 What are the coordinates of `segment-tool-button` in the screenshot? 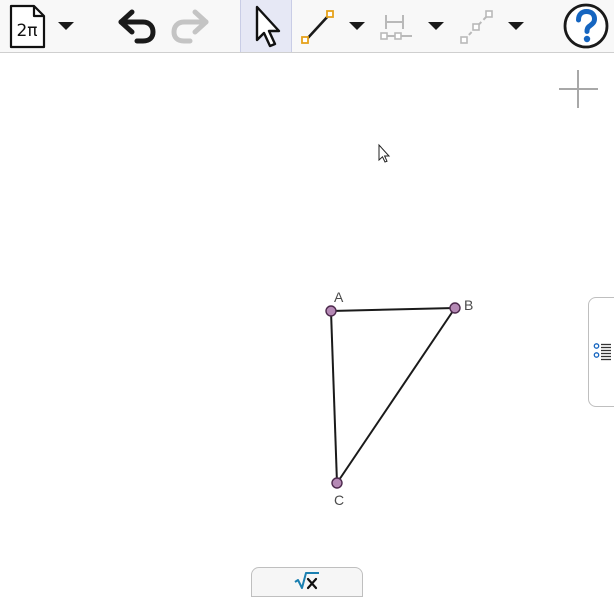 It's located at (318, 26).